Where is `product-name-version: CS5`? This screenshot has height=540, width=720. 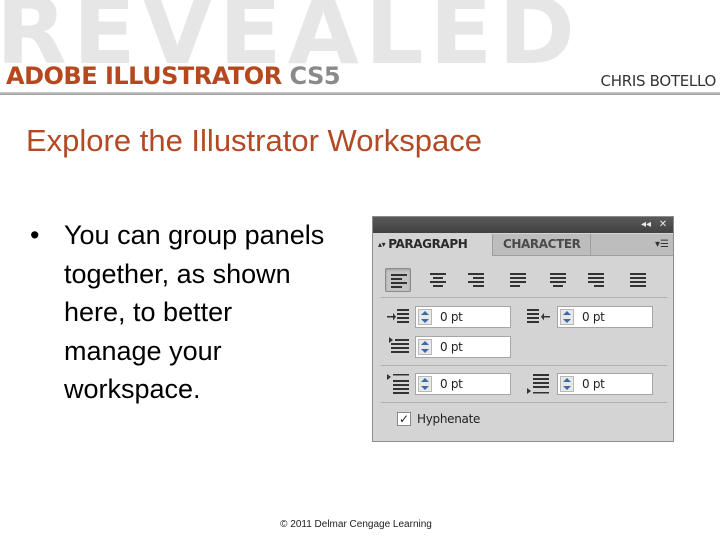
product-name-version: CS5 is located at coordinates (311, 76).